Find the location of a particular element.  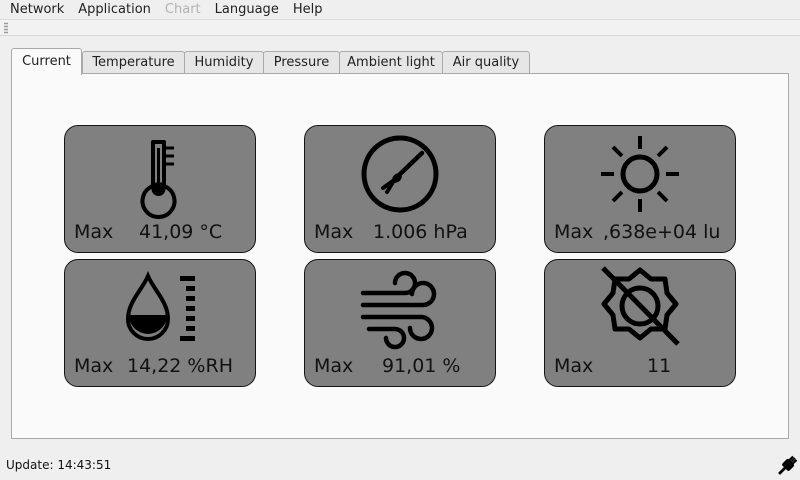

humidity-max-label: Max is located at coordinates (94, 366).